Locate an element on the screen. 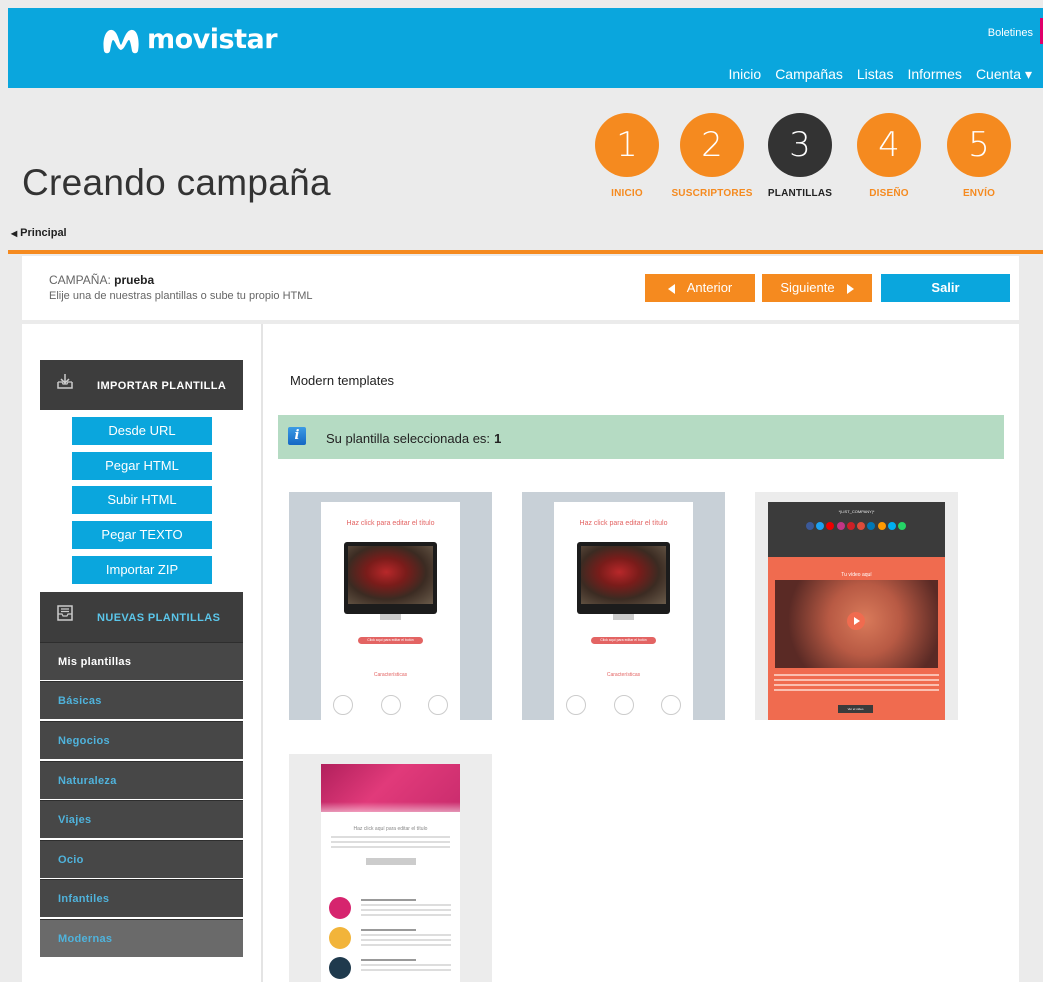 Image resolution: width=1043 pixels, height=982 pixels. step-5-label: ENVÍO is located at coordinates (979, 193).